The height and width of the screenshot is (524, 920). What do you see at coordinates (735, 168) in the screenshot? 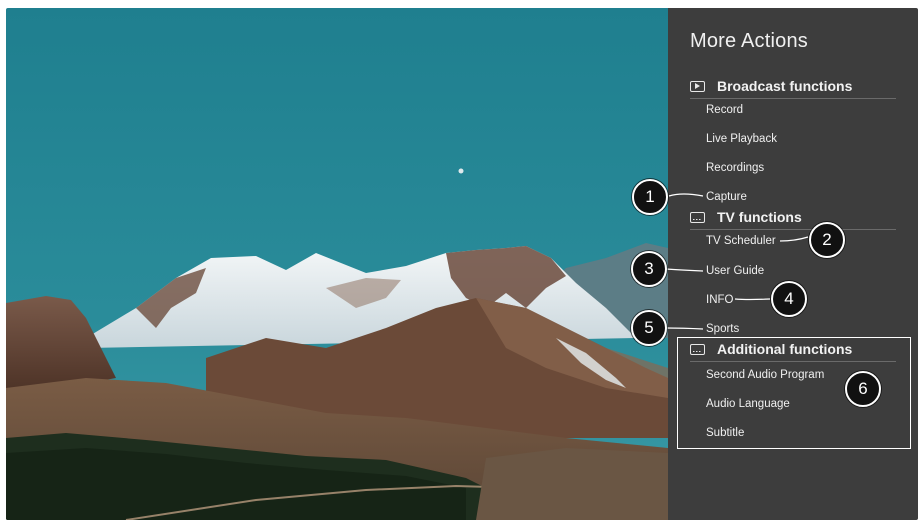
I see `menu-item-recordings: Recordings` at bounding box center [735, 168].